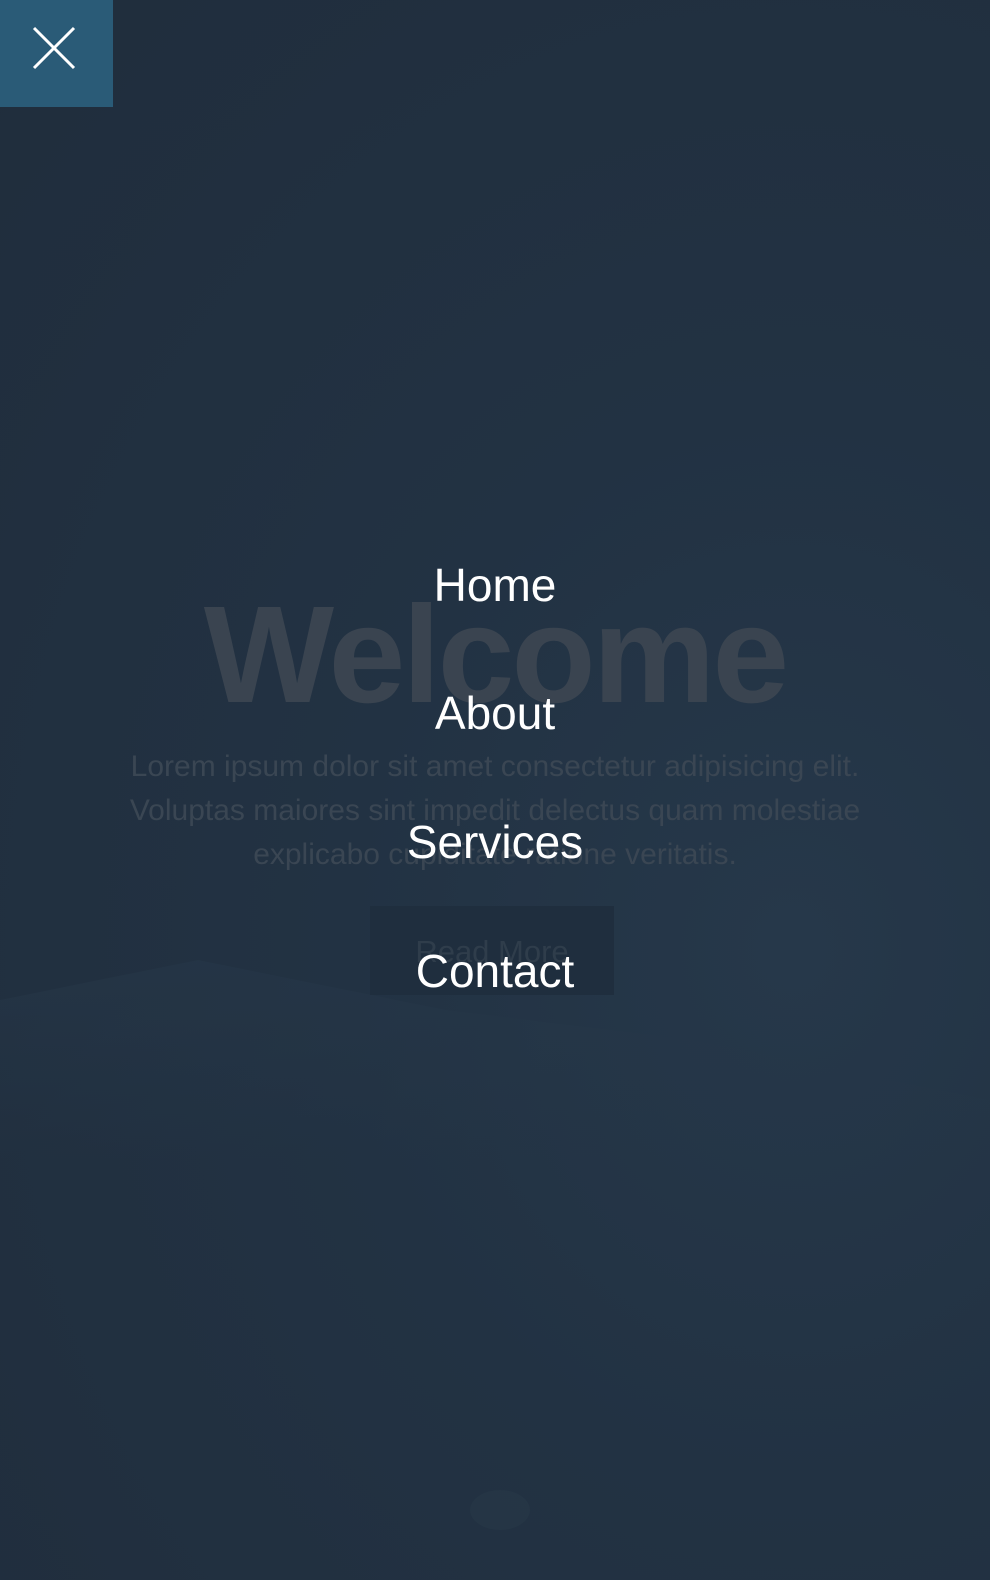  What do you see at coordinates (495, 971) in the screenshot?
I see `menu-item-contact: Contact` at bounding box center [495, 971].